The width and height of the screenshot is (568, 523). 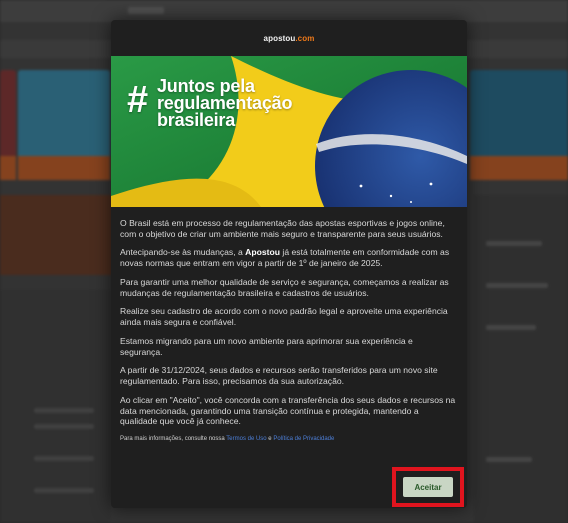 What do you see at coordinates (137, 100) in the screenshot?
I see `hashtag-symbol: #` at bounding box center [137, 100].